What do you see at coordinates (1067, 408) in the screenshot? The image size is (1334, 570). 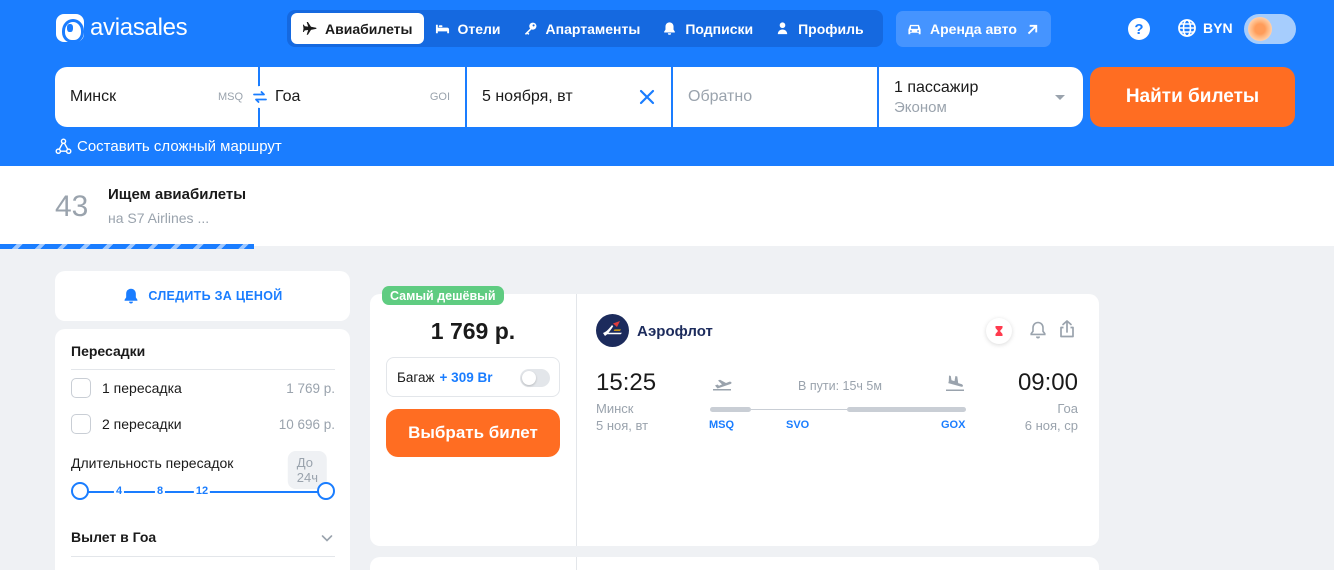 I see `arrival-city: Гоа` at bounding box center [1067, 408].